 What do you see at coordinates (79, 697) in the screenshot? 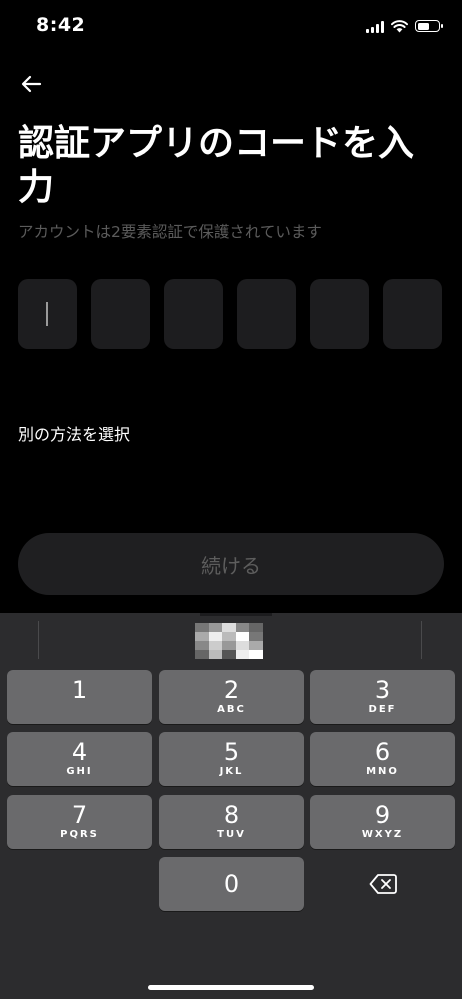
I see `key-1: 1` at bounding box center [79, 697].